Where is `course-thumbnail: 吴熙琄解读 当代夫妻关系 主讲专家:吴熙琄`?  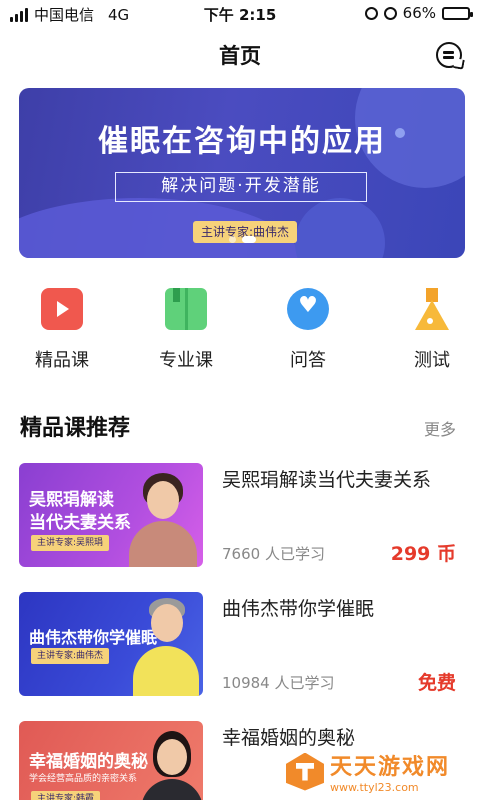 course-thumbnail: 吴熙琄解读 当代夫妻关系 主讲专家:吴熙琄 is located at coordinates (111, 515).